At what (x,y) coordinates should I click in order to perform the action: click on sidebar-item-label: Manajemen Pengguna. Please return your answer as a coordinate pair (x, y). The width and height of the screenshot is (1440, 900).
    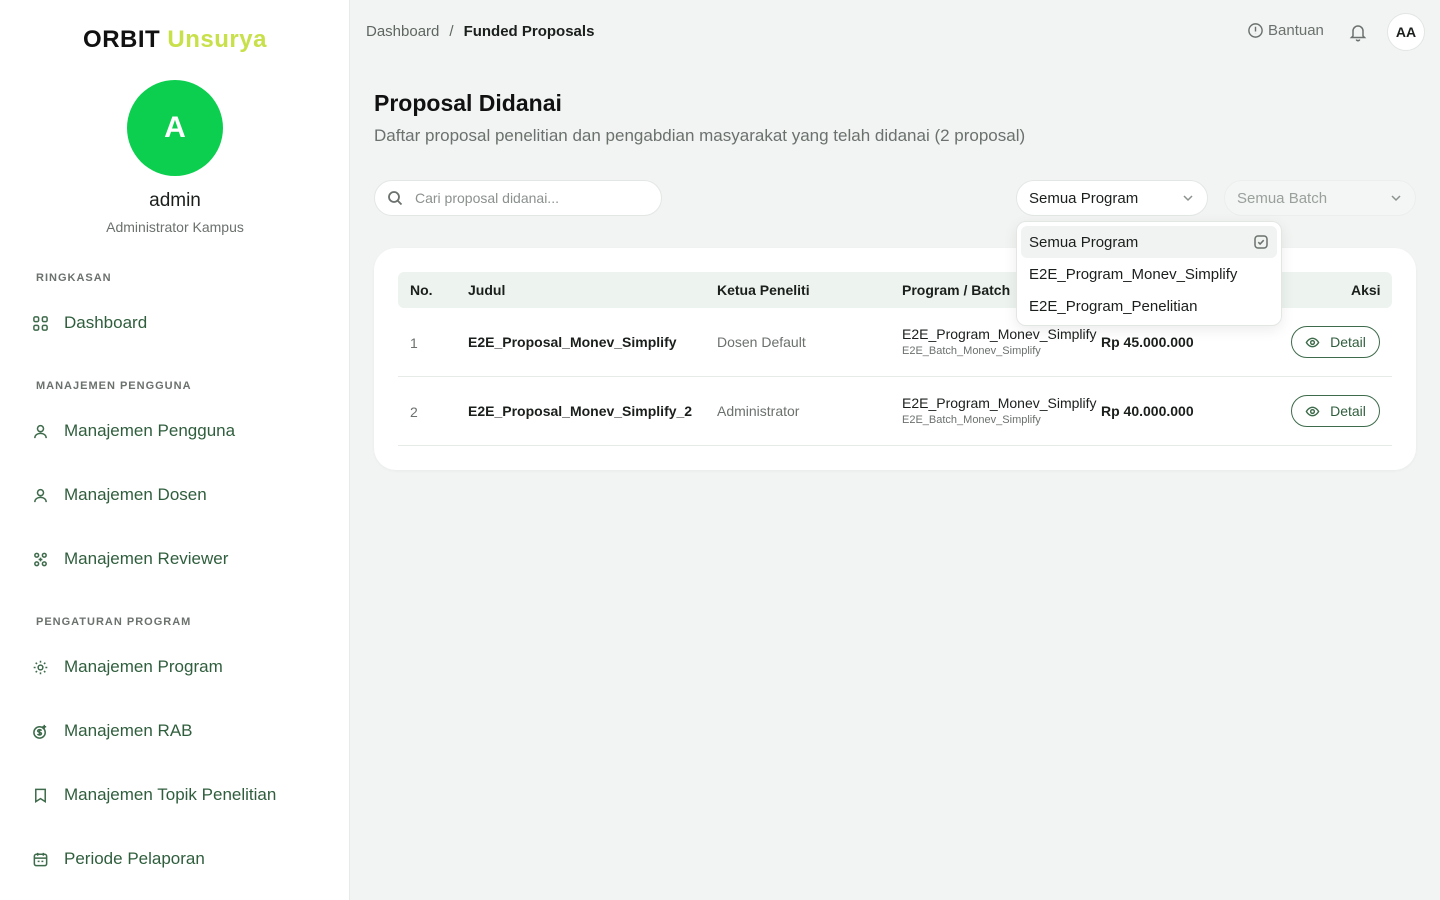
    Looking at the image, I should click on (150, 430).